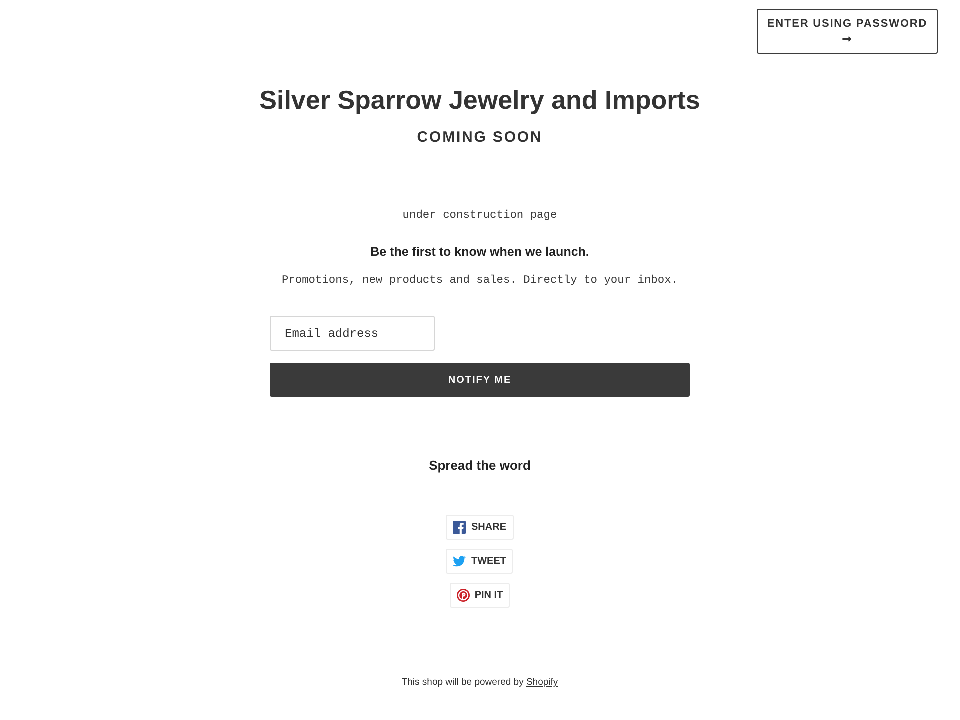  I want to click on shopify-link: Shopify, so click(542, 682).